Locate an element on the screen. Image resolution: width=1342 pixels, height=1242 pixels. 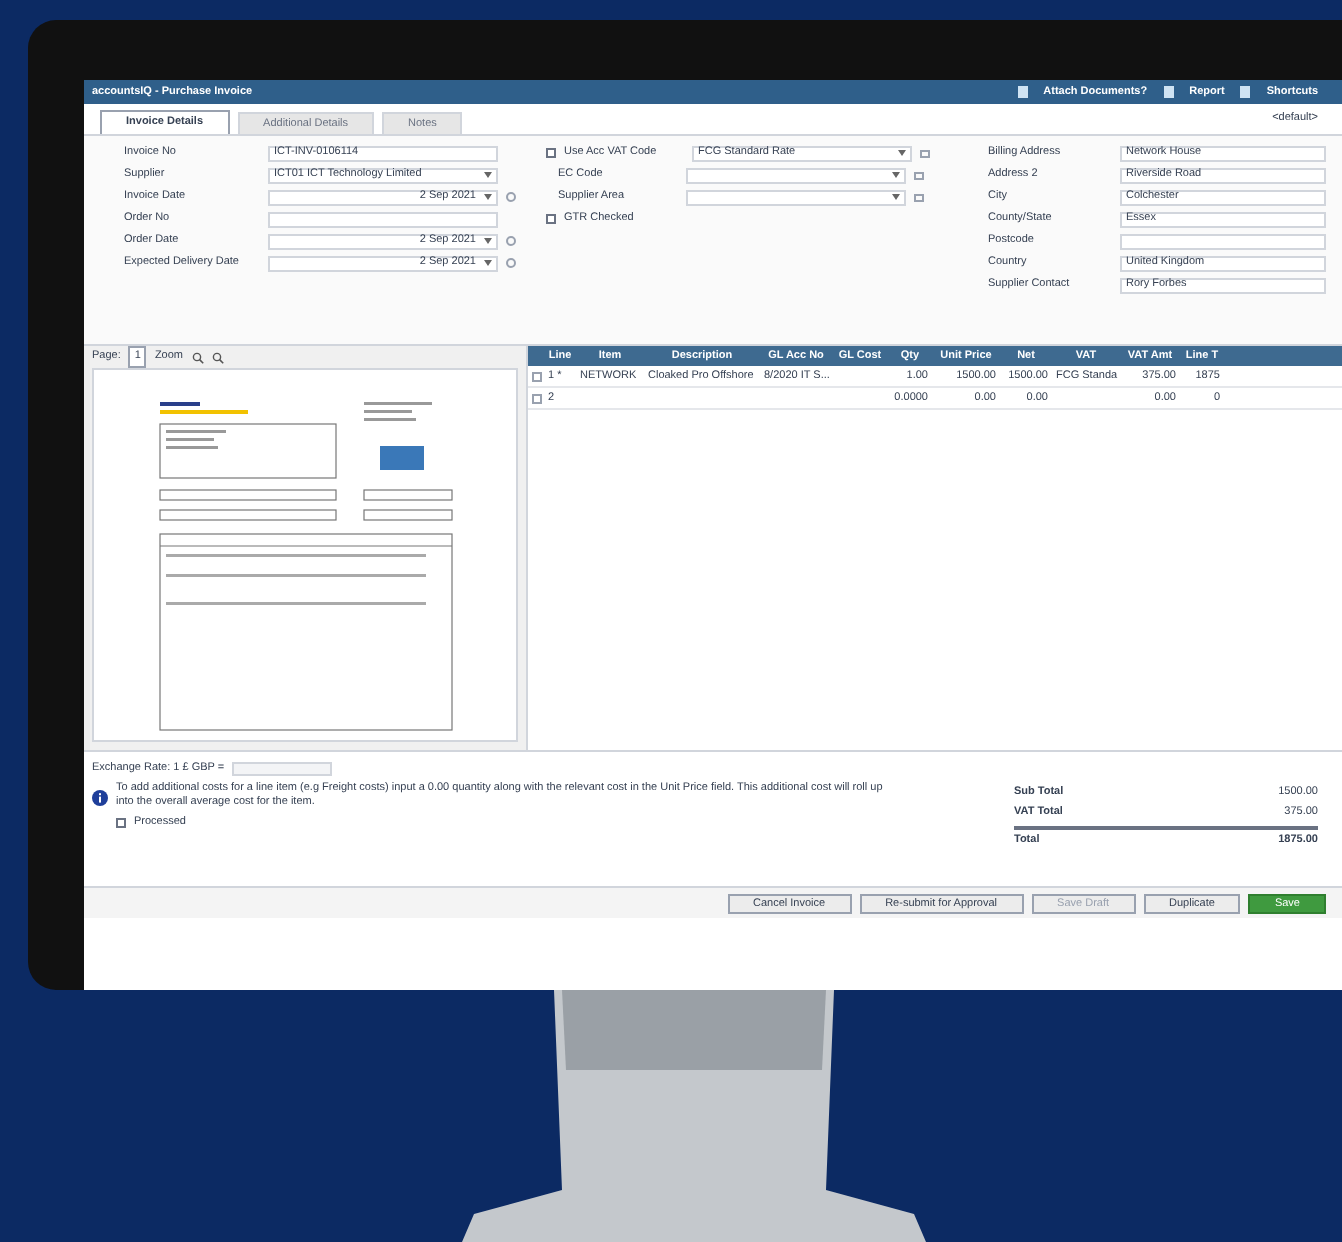
zoom-out-icon is located at coordinates (217, 357).